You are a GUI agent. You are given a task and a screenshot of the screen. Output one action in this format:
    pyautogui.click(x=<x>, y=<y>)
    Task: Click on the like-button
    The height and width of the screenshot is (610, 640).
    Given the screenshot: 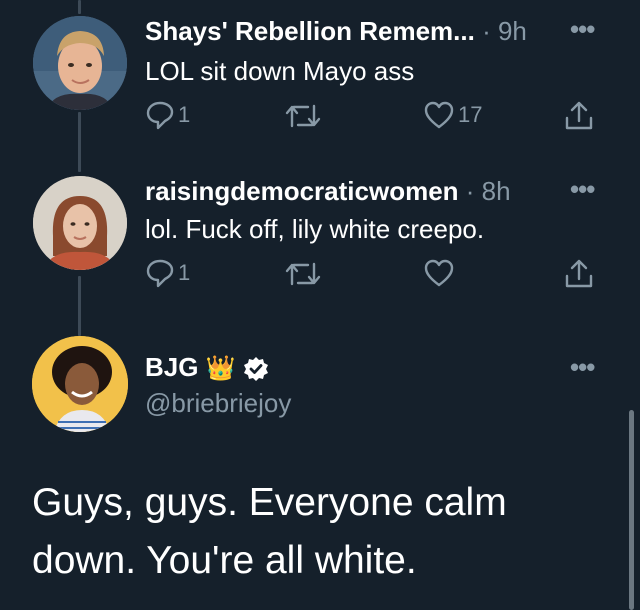 What is the action you would take?
    pyautogui.click(x=441, y=273)
    